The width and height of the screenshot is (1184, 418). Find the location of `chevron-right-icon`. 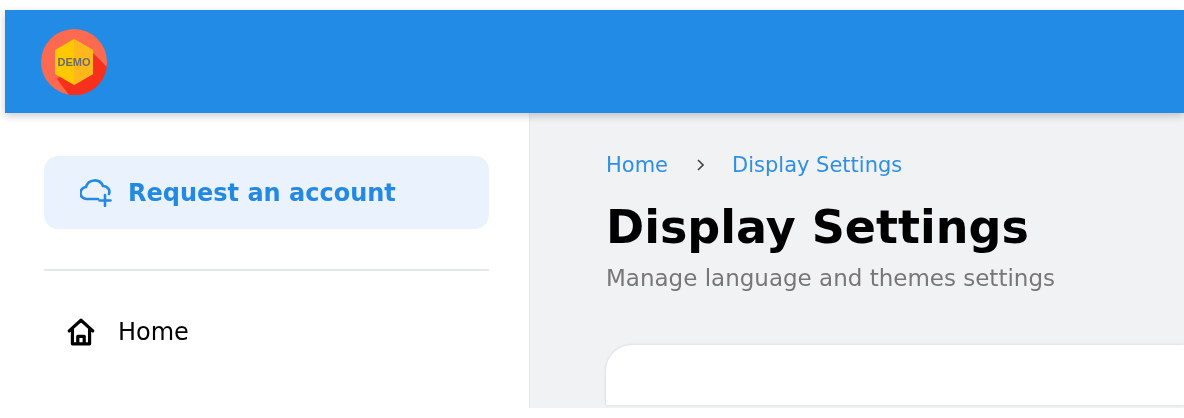

chevron-right-icon is located at coordinates (700, 165).